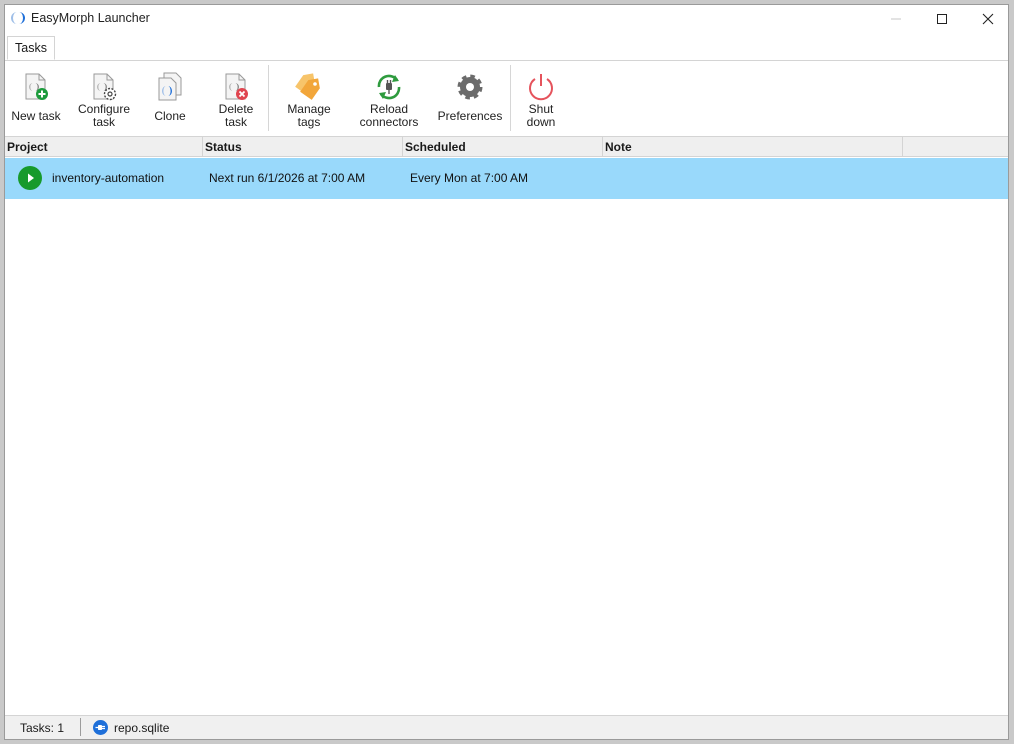 The width and height of the screenshot is (1014, 744). Describe the element at coordinates (541, 87) in the screenshot. I see `power-icon` at that location.